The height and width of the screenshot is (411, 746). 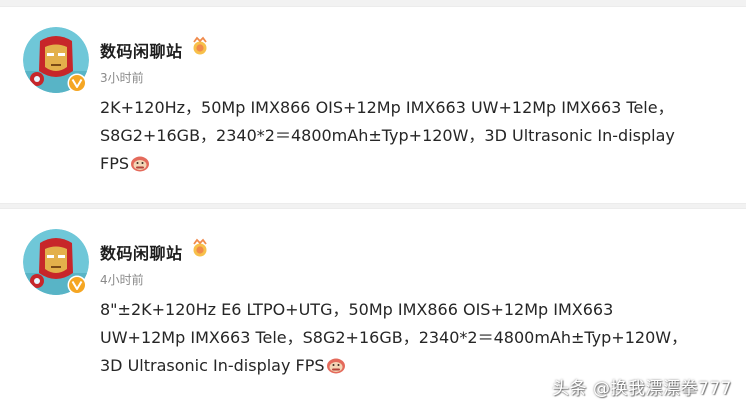 What do you see at coordinates (122, 279) in the screenshot?
I see `post-timestamp: 4小时前` at bounding box center [122, 279].